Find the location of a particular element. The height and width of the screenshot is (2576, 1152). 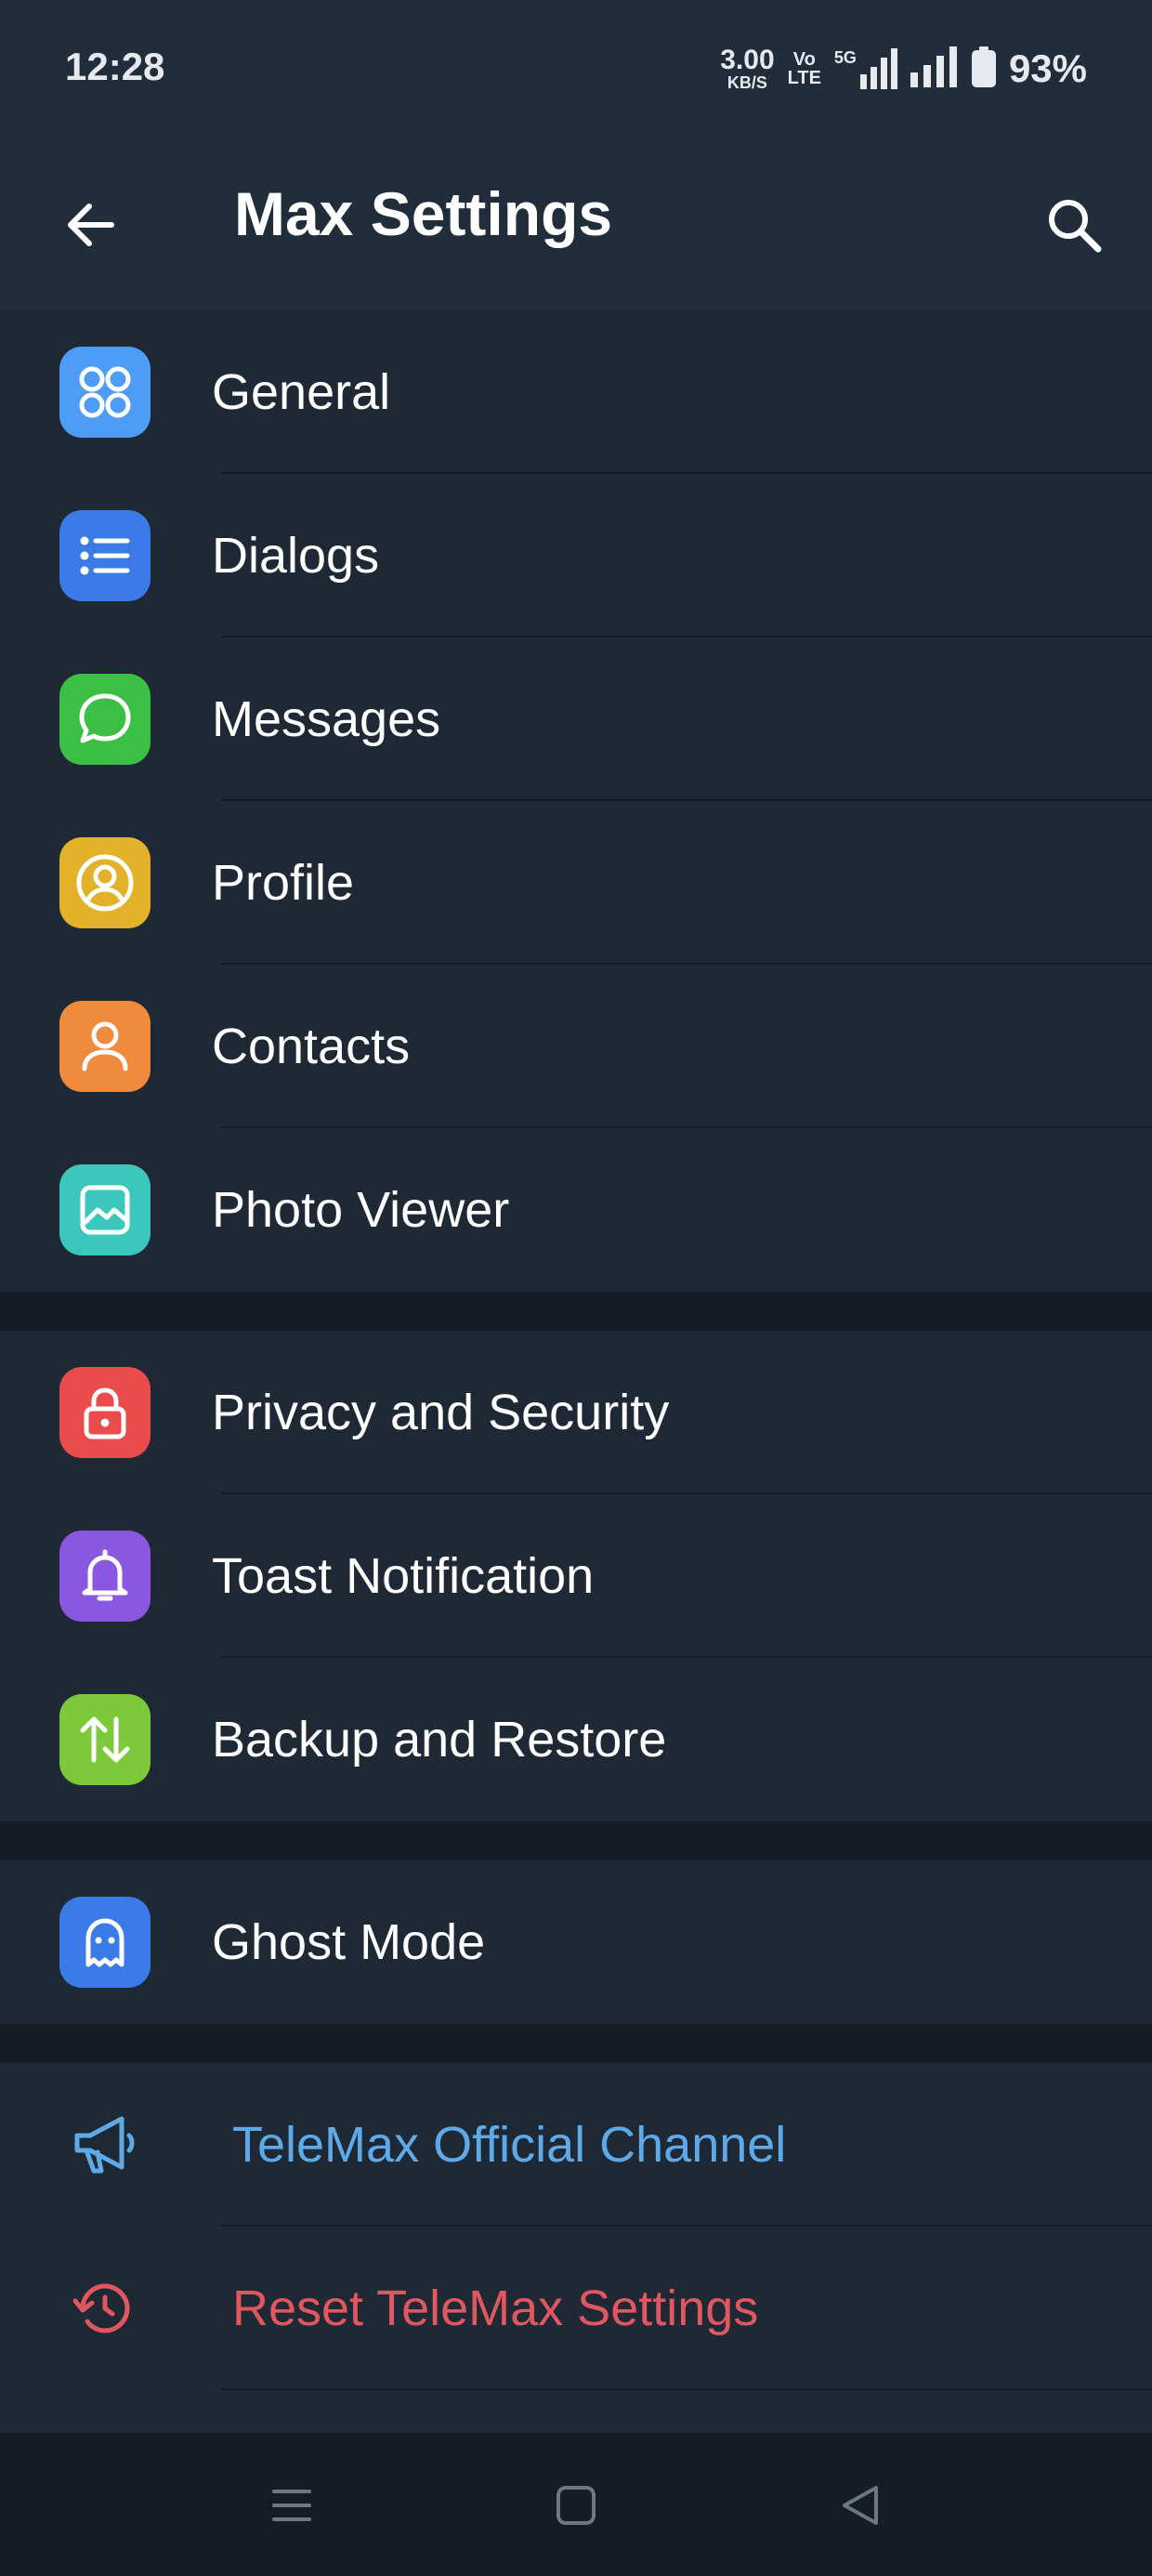

back-triangle-icon is located at coordinates (860, 2507).